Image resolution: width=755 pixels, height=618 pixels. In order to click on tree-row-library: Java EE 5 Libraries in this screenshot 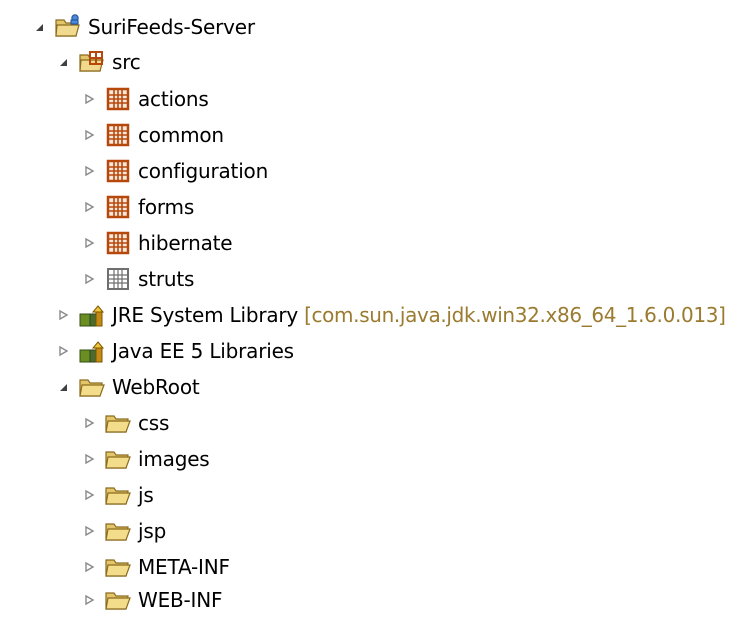, I will do `click(173, 351)`.